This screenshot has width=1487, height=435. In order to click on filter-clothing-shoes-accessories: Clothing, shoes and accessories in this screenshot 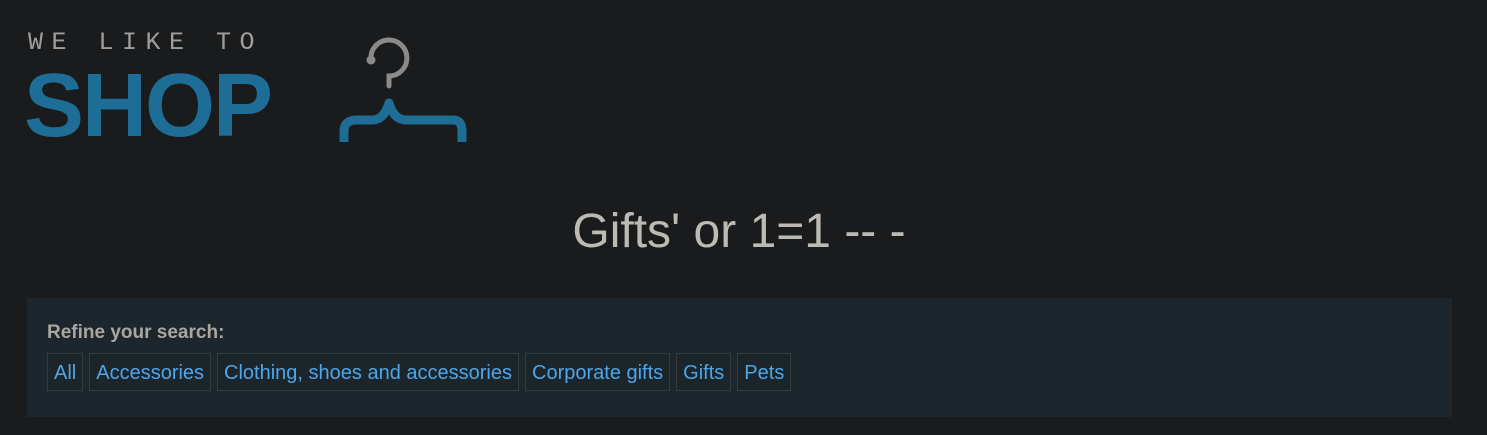, I will do `click(368, 372)`.